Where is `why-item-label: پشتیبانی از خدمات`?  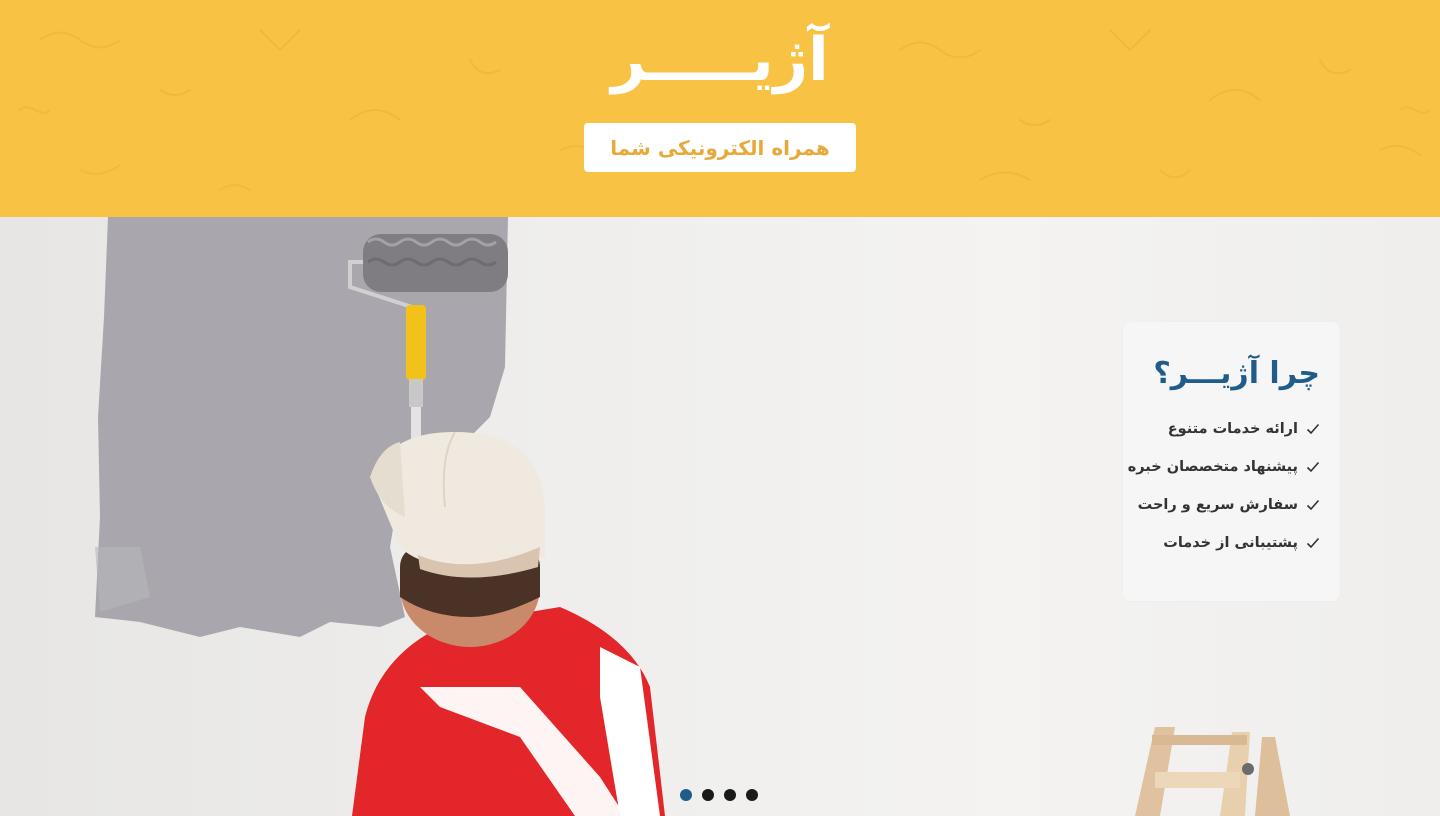 why-item-label: پشتیبانی از خدمات is located at coordinates (1230, 543).